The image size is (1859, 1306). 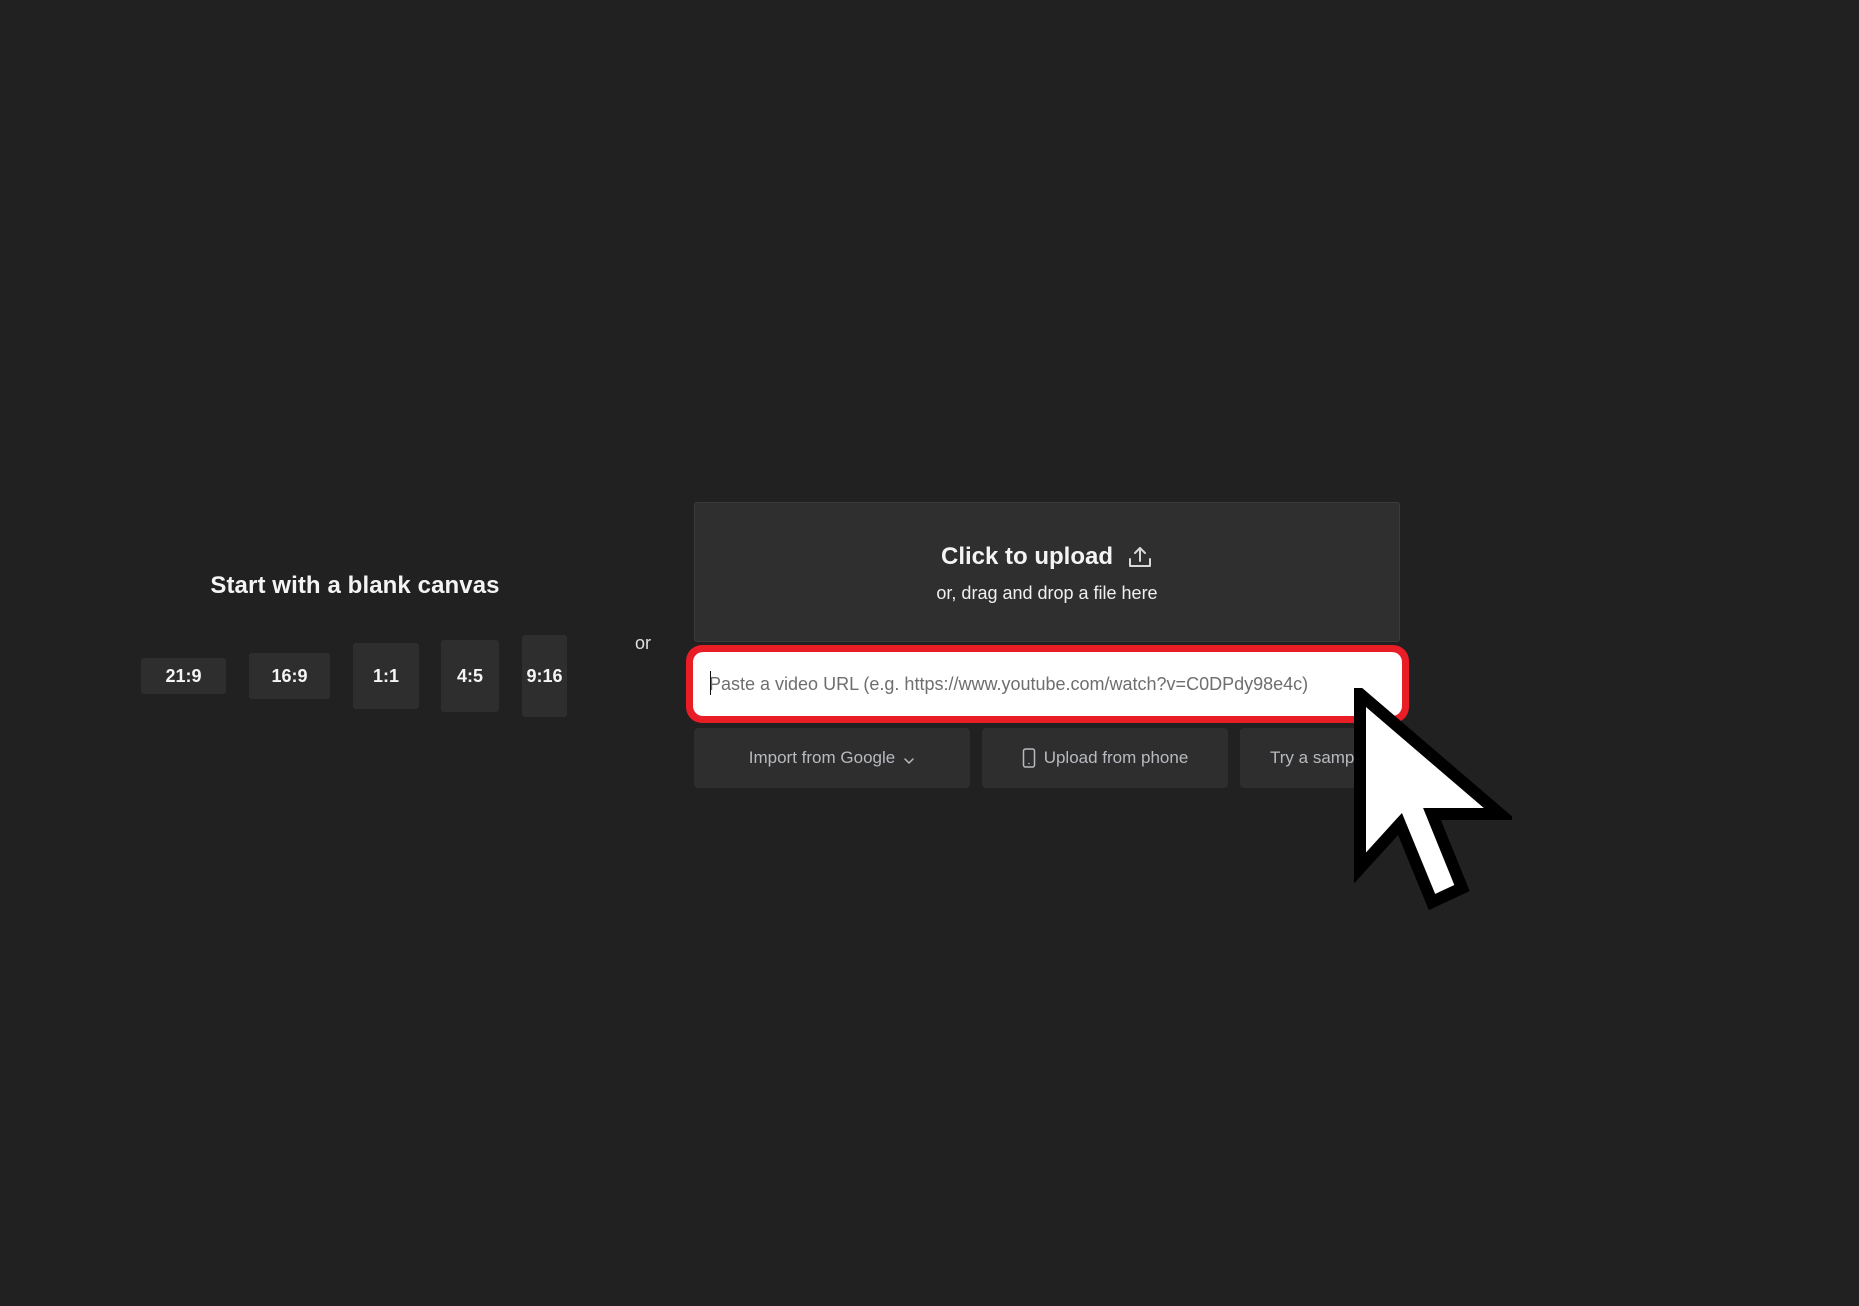 I want to click on ratio-1-1-button: 1:1, so click(x=386, y=676).